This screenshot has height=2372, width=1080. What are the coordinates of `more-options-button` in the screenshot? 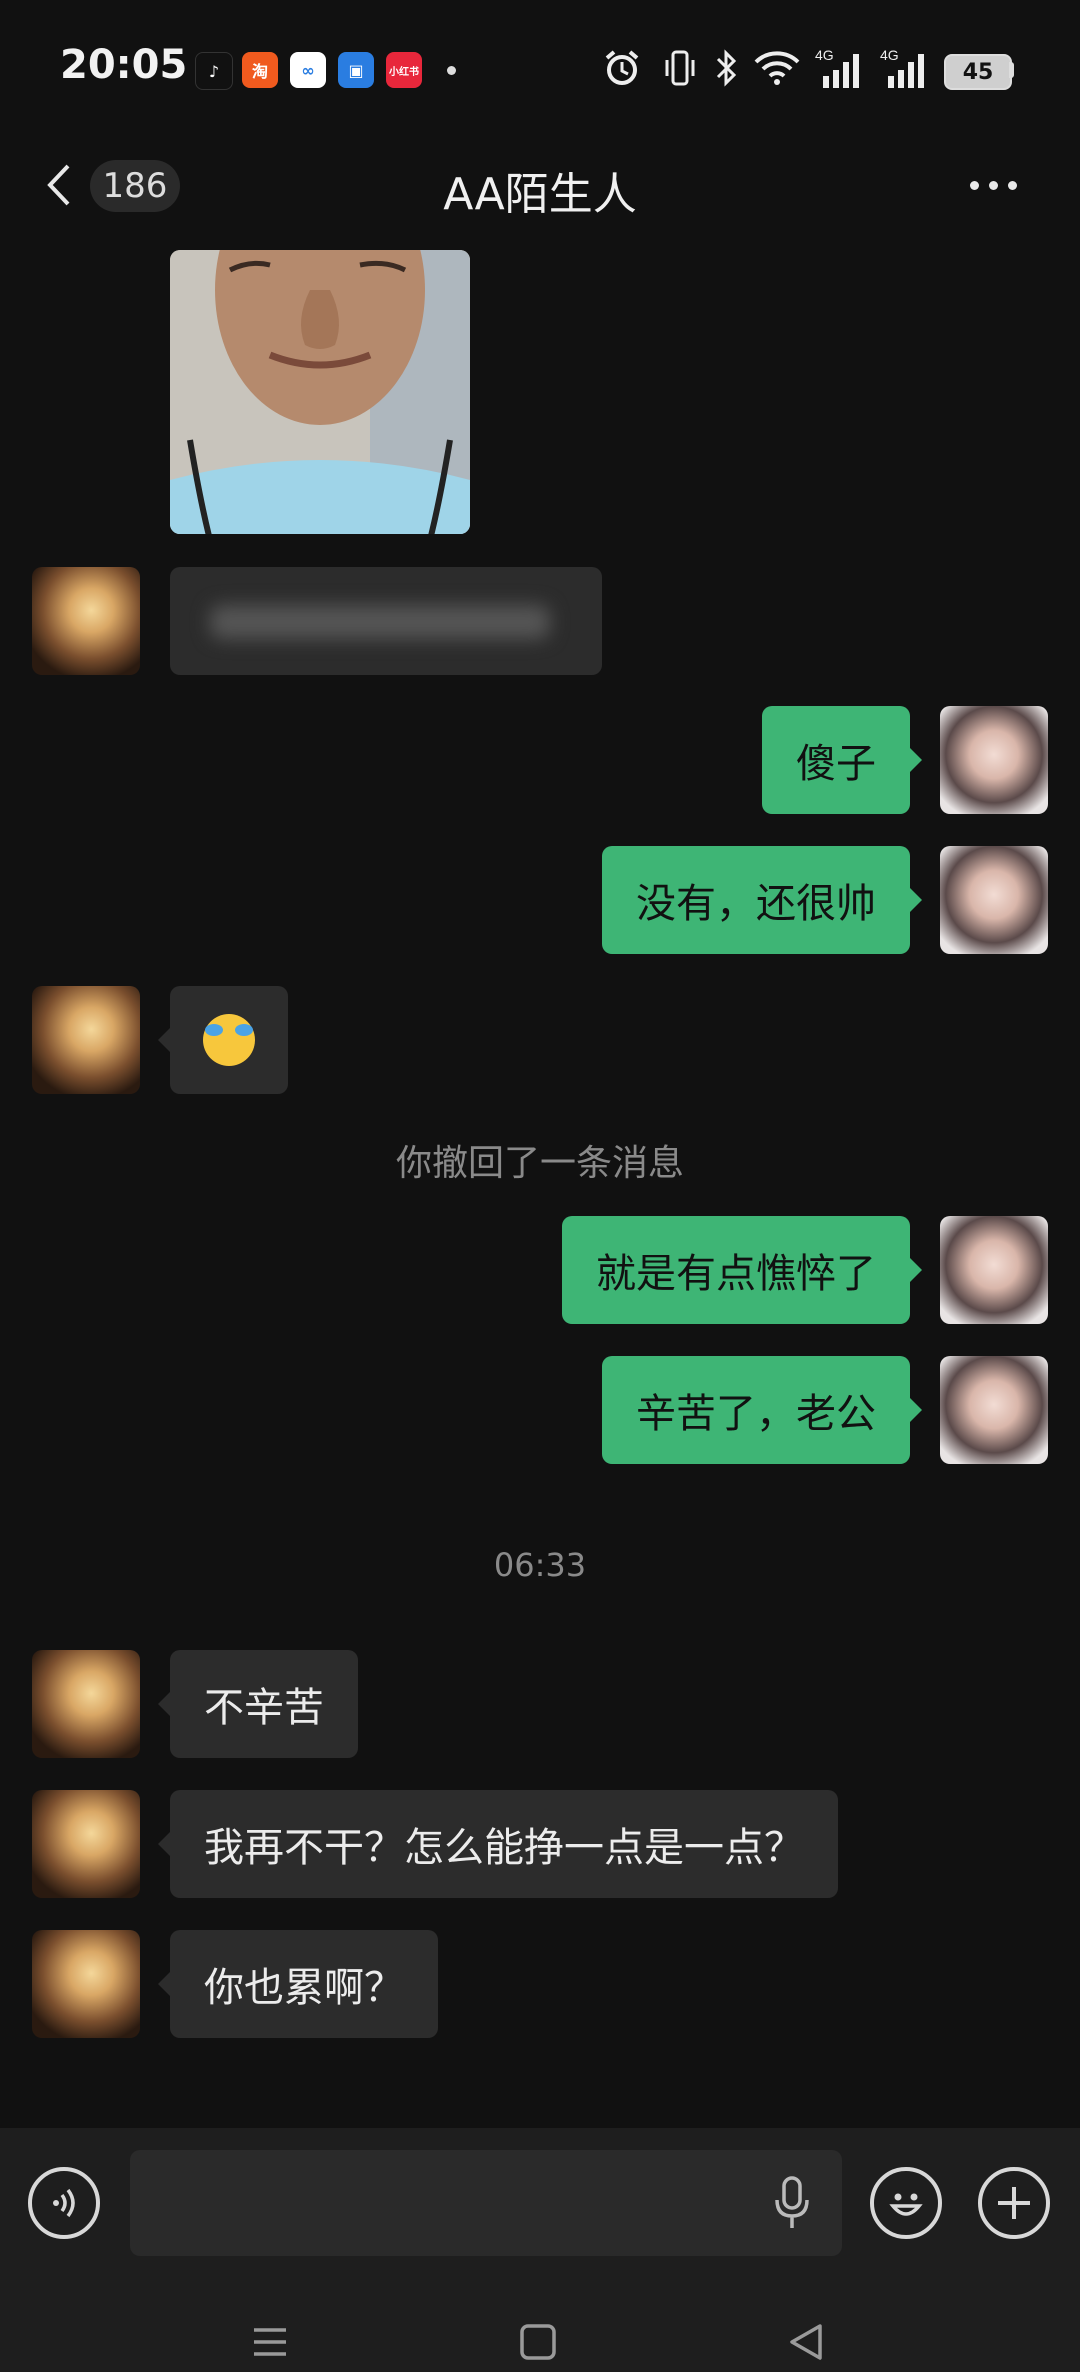 It's located at (1005, 185).